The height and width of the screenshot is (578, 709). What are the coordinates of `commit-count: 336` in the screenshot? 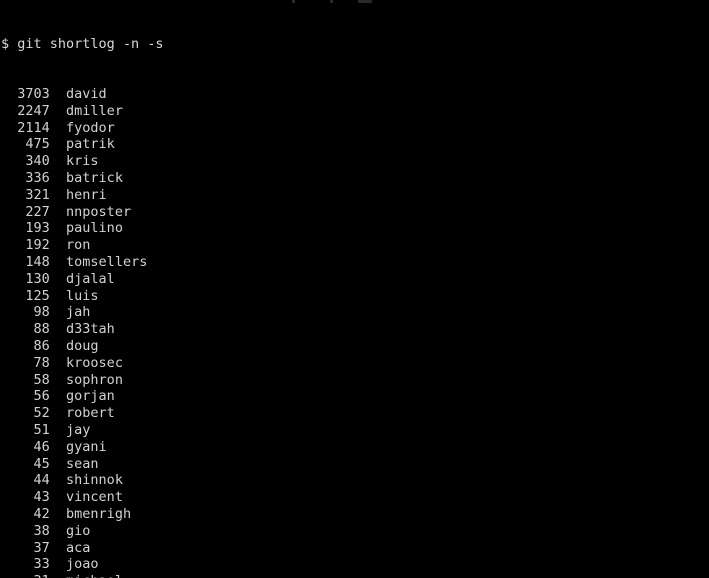 It's located at (25, 177).